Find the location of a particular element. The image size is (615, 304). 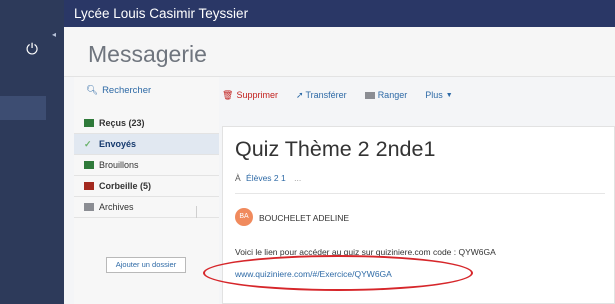

search-link: 🔍︎ Rechercher is located at coordinates (118, 90).